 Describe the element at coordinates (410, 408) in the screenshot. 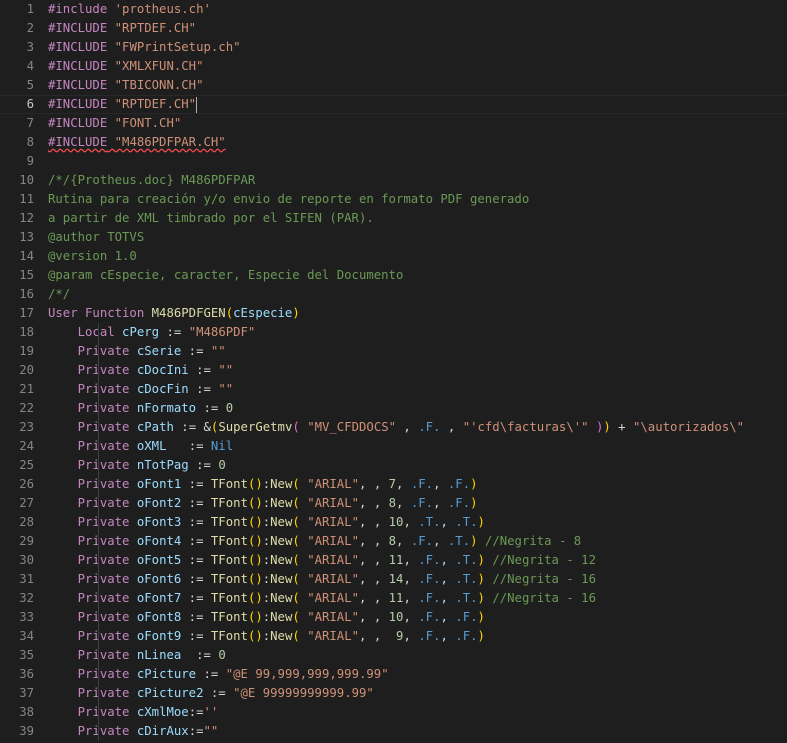

I see `code-text: Private nFormato := 0` at that location.